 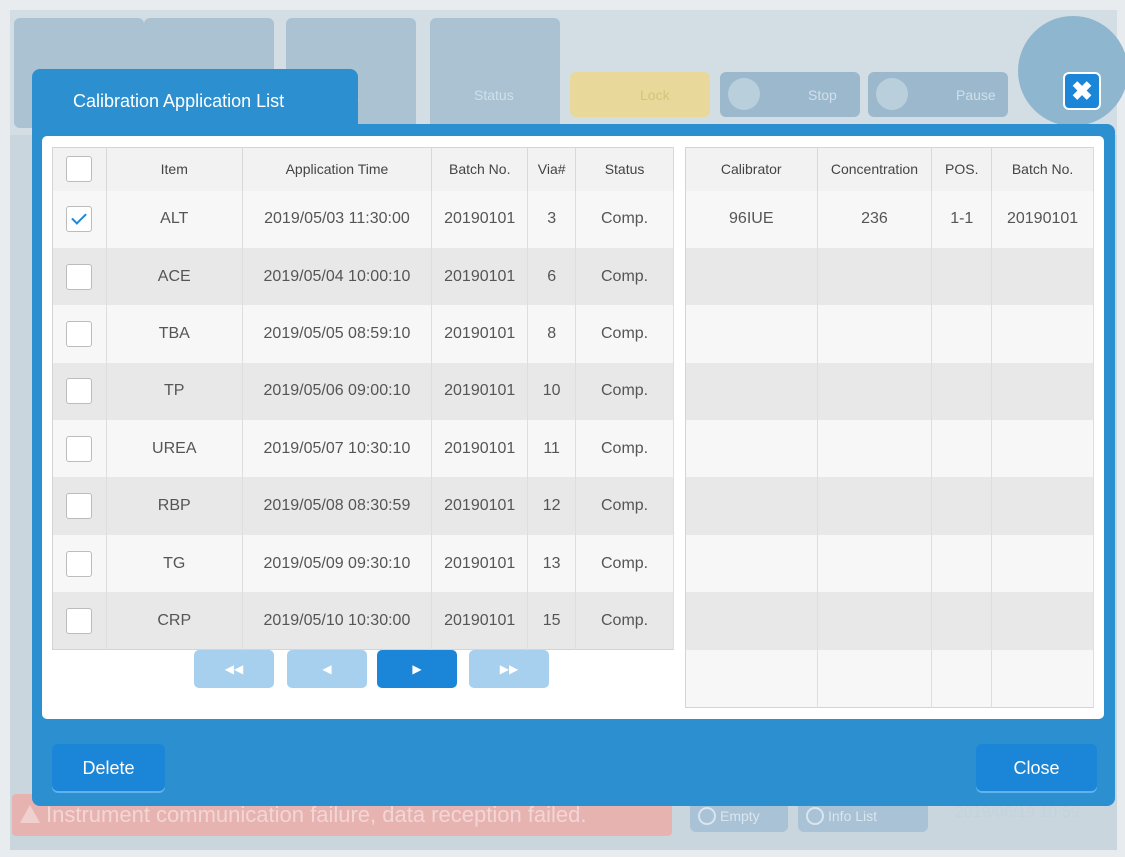 I want to click on cell-calibrator: 96IUE, so click(x=751, y=219).